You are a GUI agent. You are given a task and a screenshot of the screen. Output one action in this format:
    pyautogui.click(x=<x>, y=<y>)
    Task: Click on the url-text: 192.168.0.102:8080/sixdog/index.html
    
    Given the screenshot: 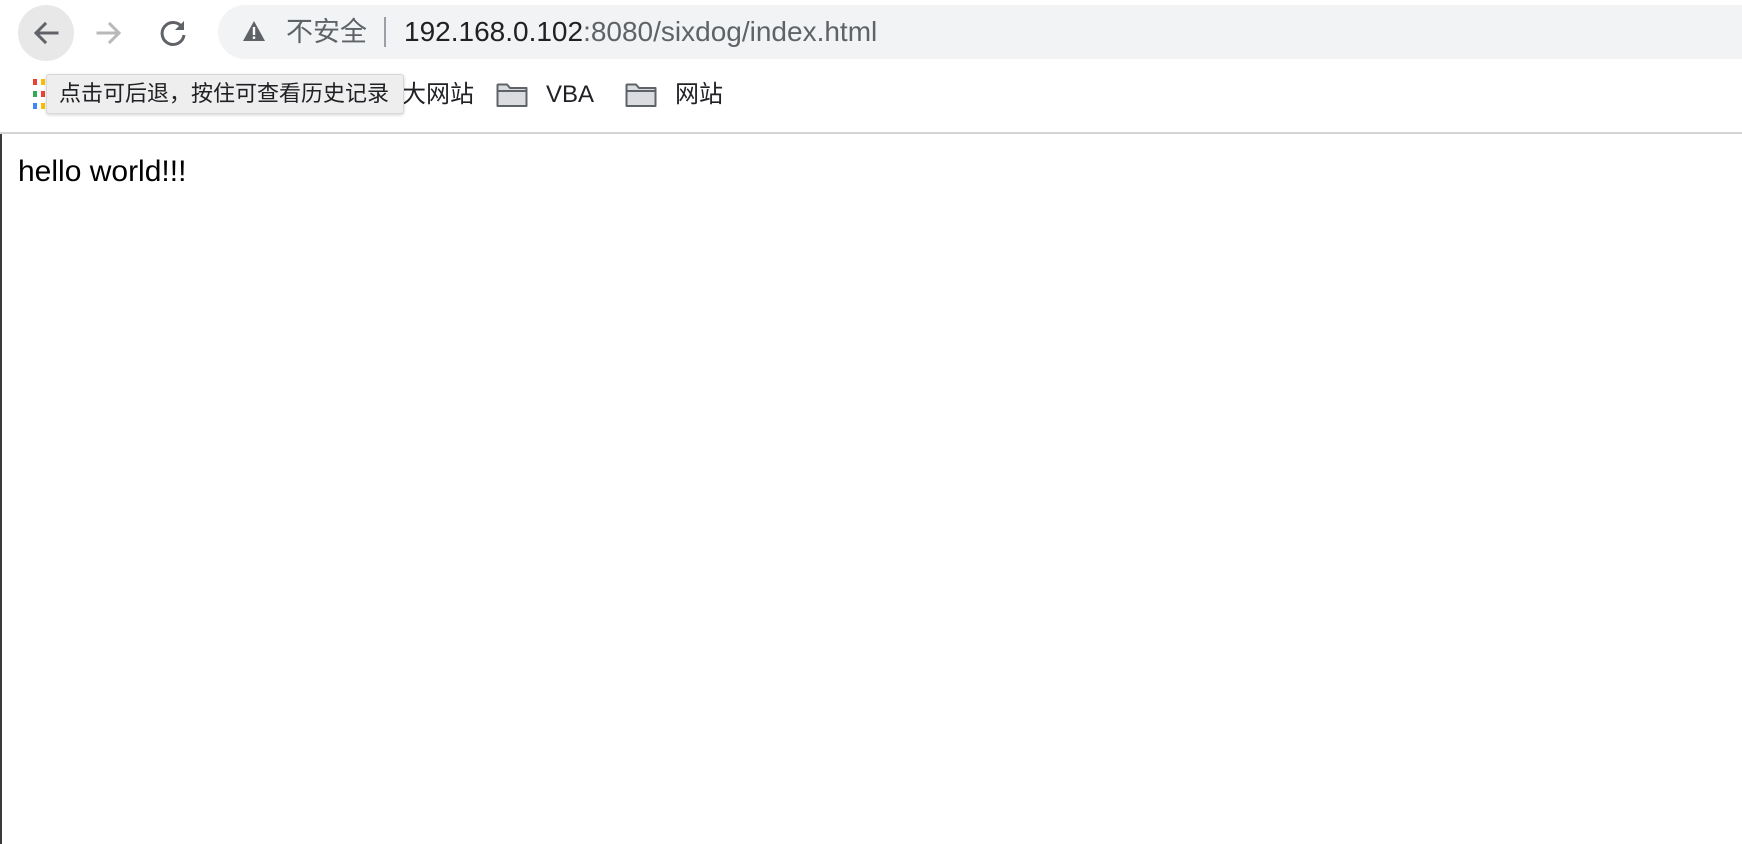 What is the action you would take?
    pyautogui.click(x=640, y=32)
    